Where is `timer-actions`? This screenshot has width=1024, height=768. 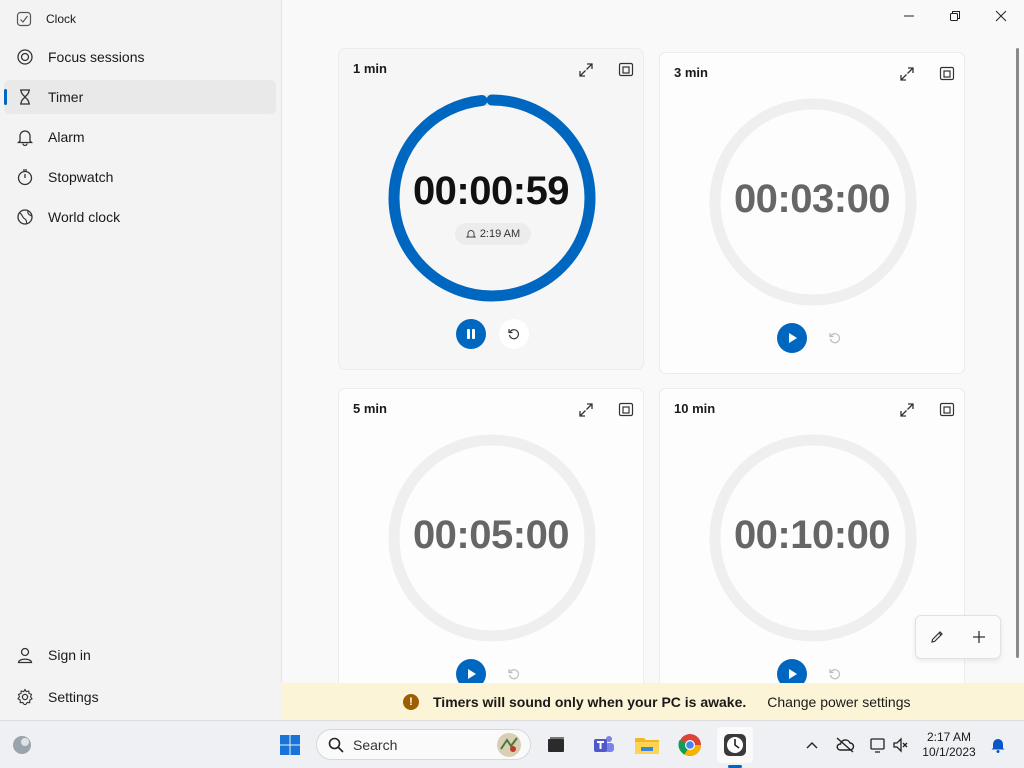 timer-actions is located at coordinates (958, 637).